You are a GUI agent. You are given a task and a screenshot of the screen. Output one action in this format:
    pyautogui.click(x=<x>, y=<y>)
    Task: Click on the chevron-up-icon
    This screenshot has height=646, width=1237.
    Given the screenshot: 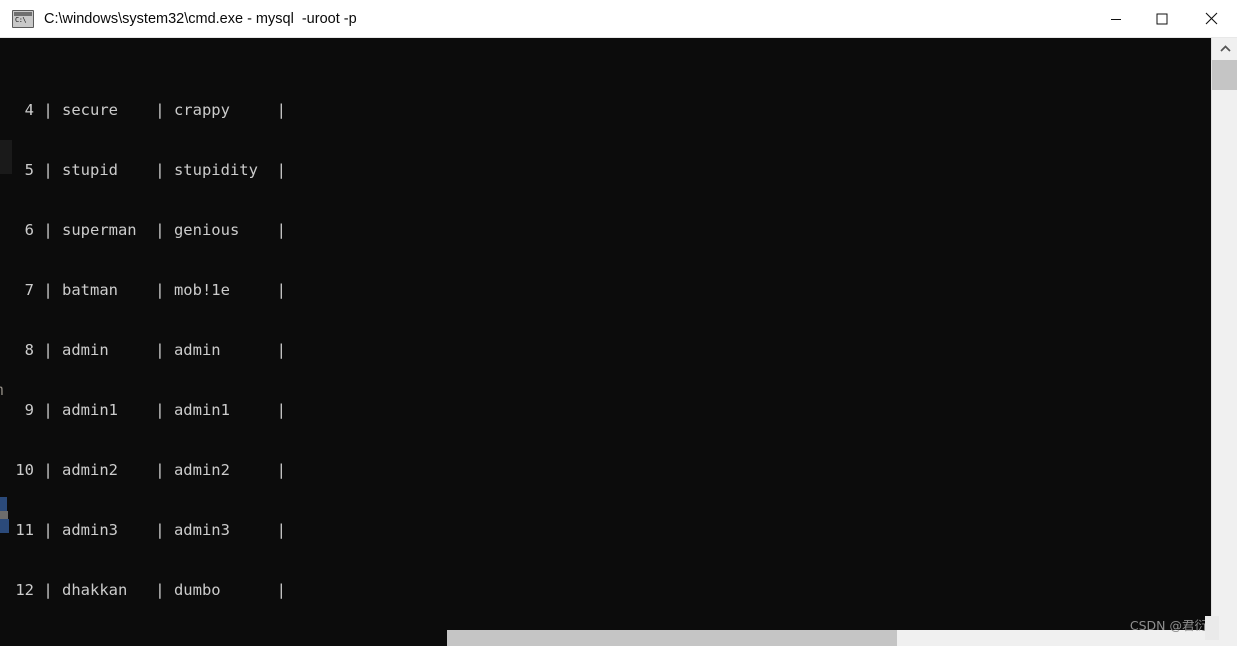 What is the action you would take?
    pyautogui.click(x=1225, y=48)
    